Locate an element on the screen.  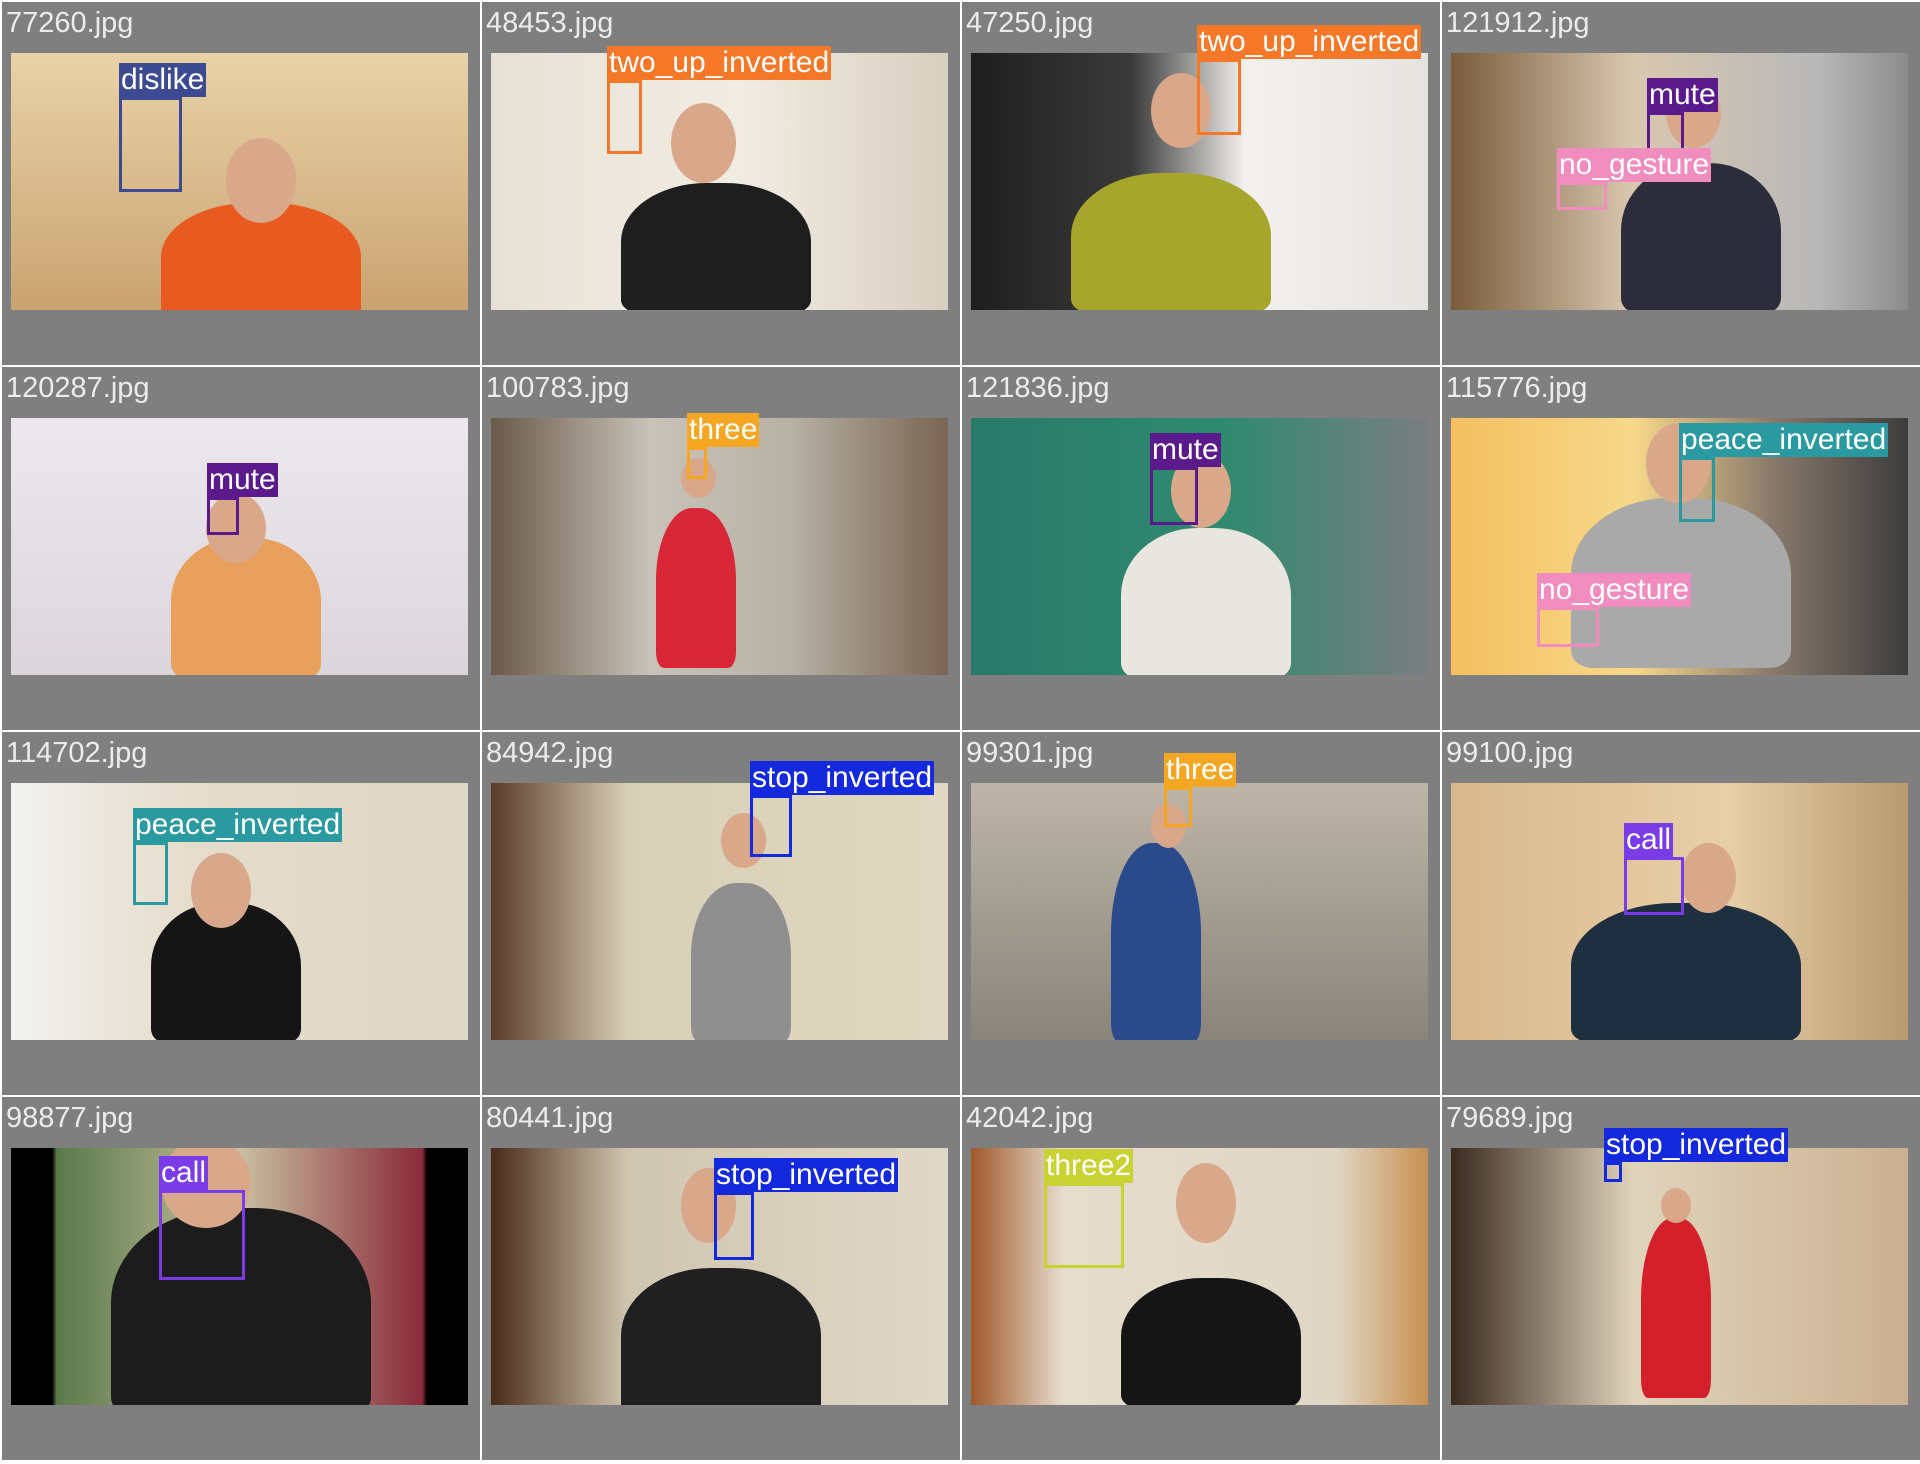
tile-filename: 80441.jpg is located at coordinates (550, 1118).